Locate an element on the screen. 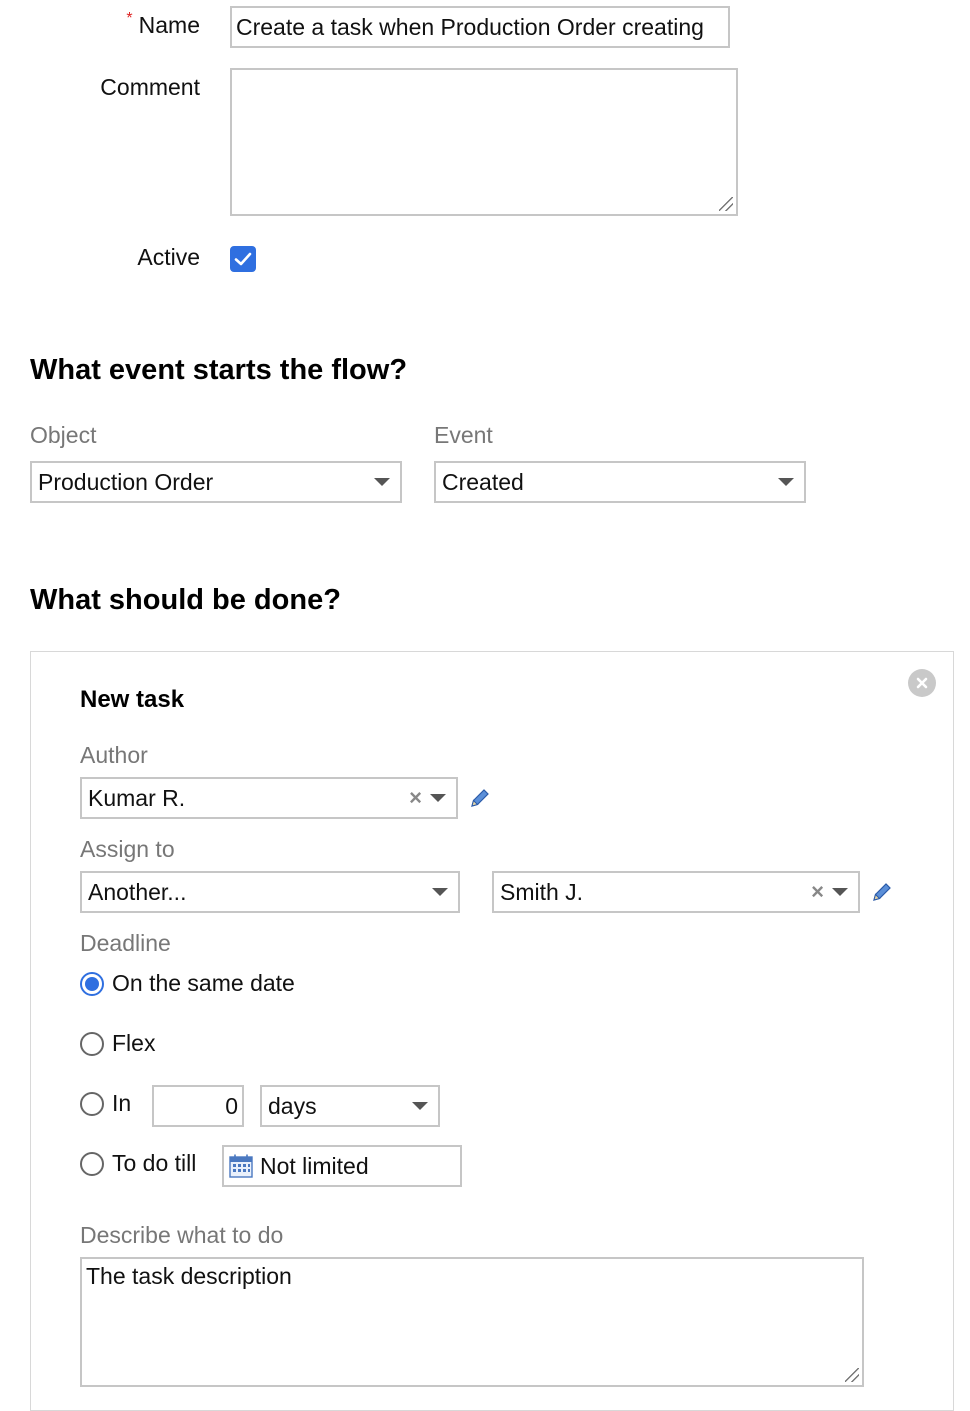 Image resolution: width=970 pixels, height=1411 pixels. task-title: New task is located at coordinates (132, 699).